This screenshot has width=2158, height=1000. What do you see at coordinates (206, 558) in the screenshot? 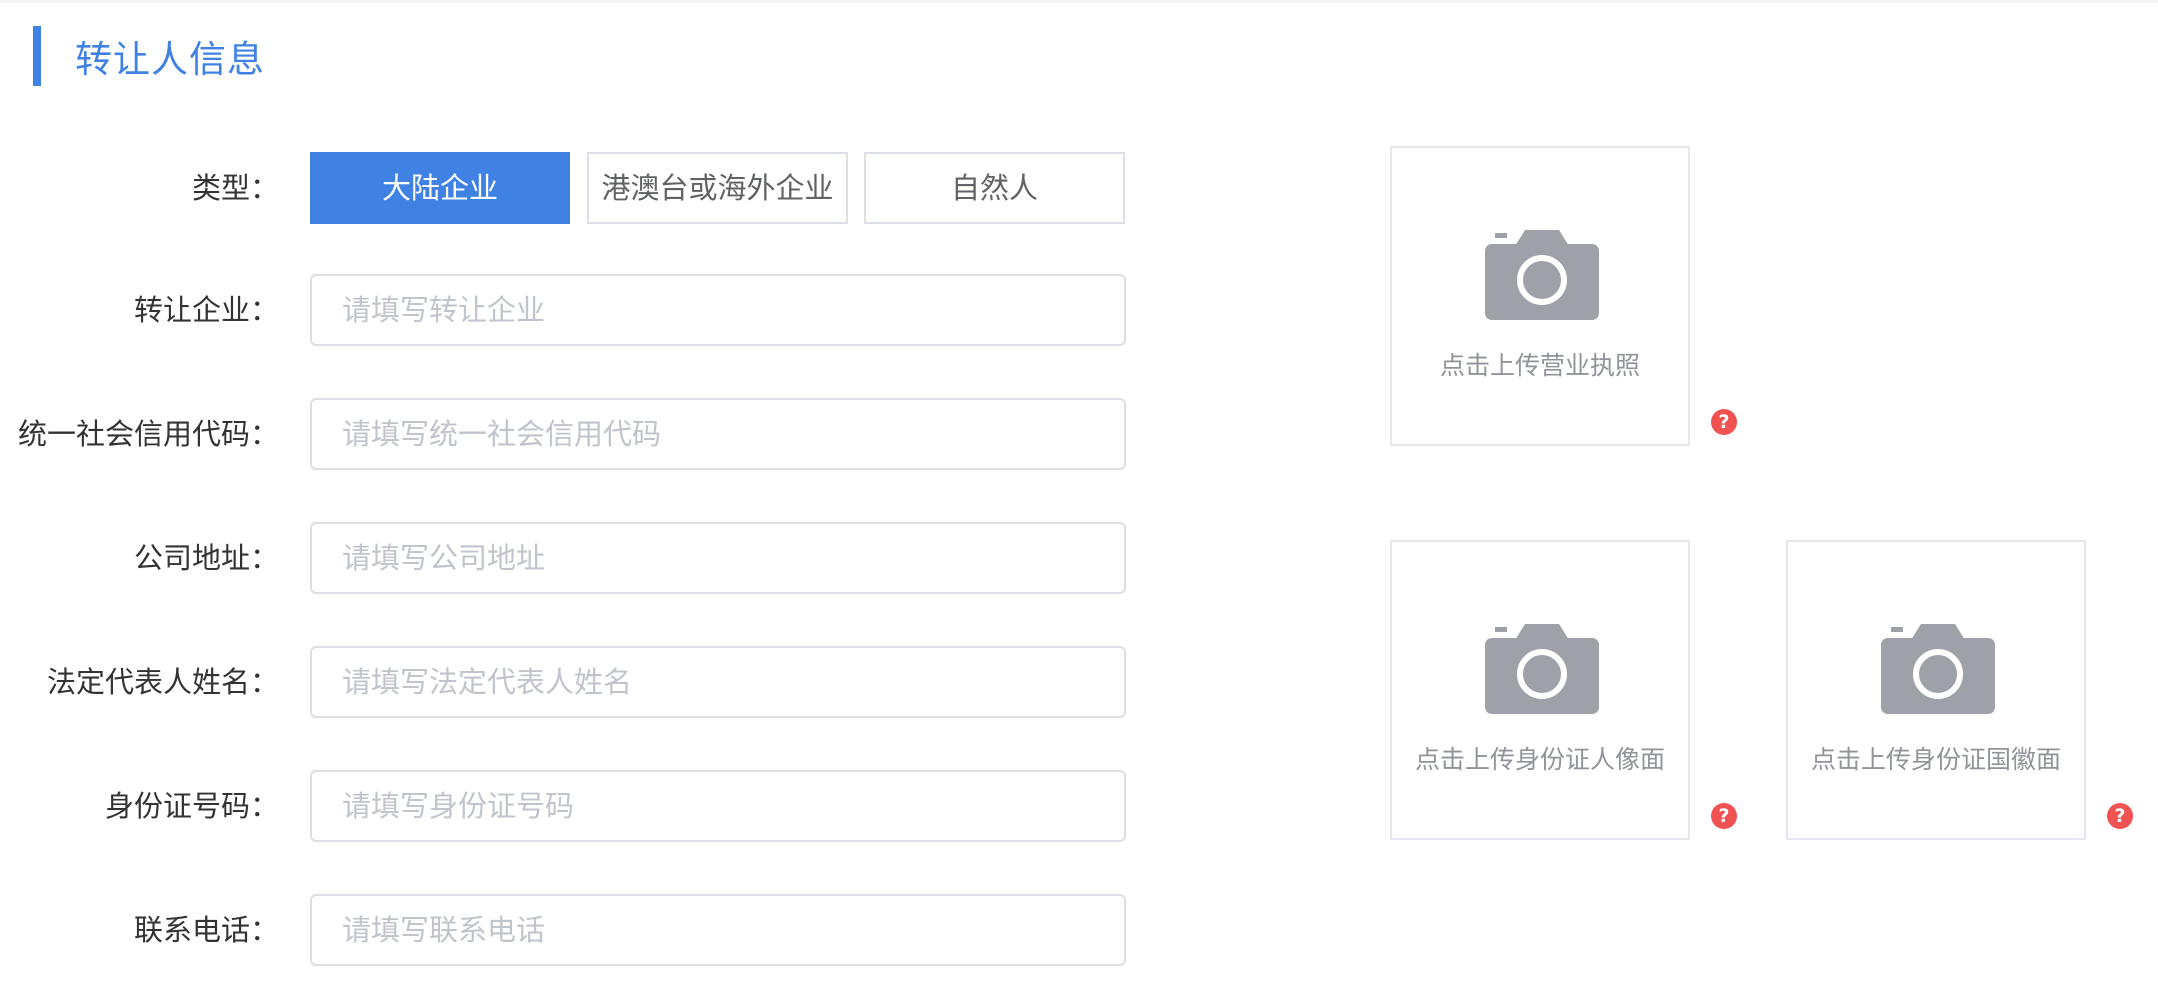
I see `company-address-label: 公司地址：` at bounding box center [206, 558].